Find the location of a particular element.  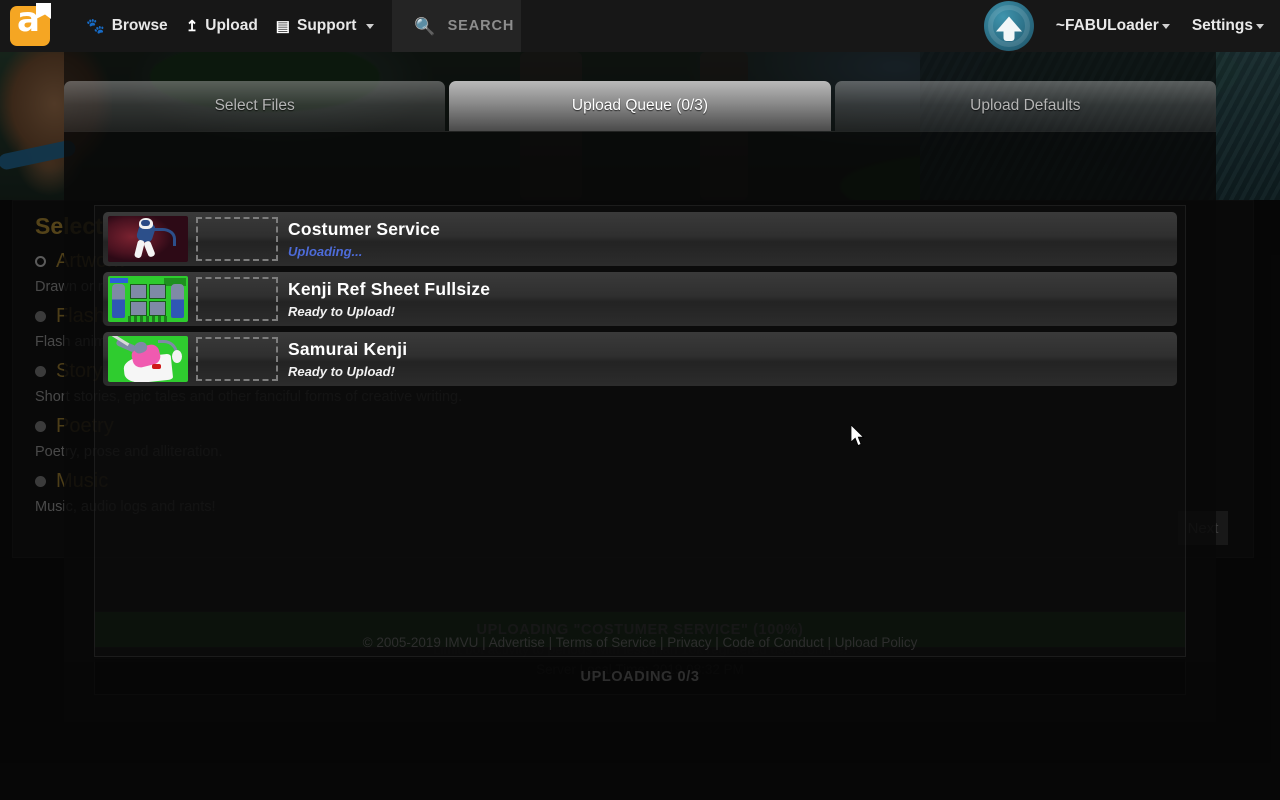

avatar is located at coordinates (1008, 26).